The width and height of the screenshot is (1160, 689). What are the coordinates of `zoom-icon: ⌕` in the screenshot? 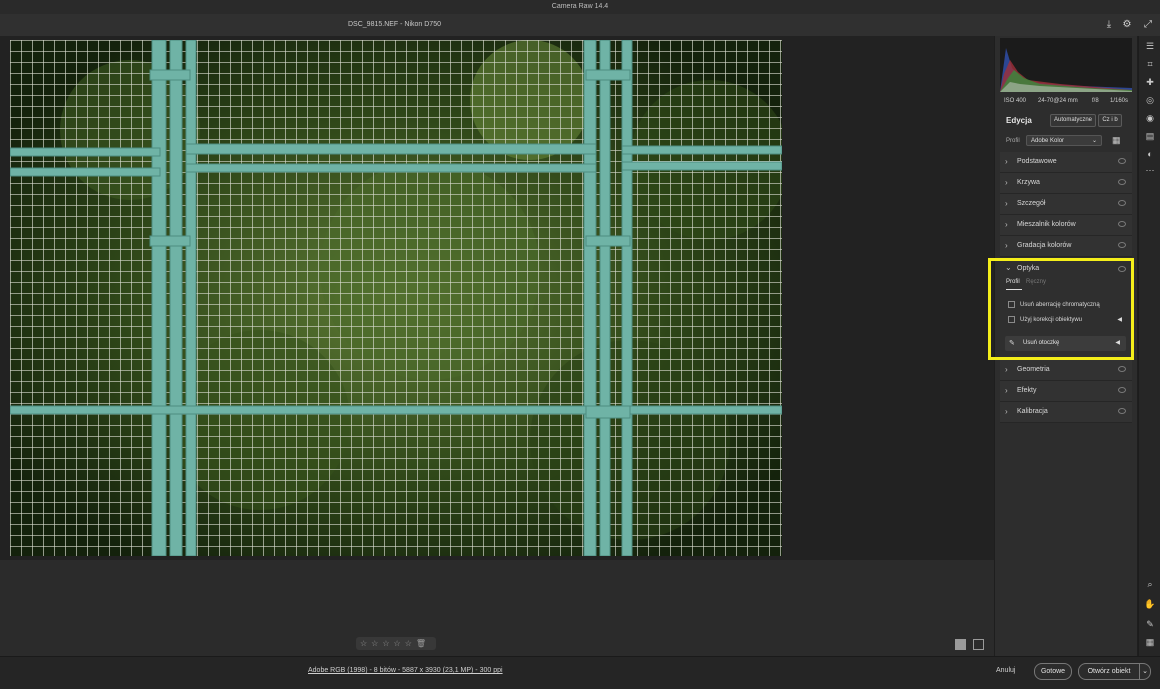 It's located at (1150, 584).